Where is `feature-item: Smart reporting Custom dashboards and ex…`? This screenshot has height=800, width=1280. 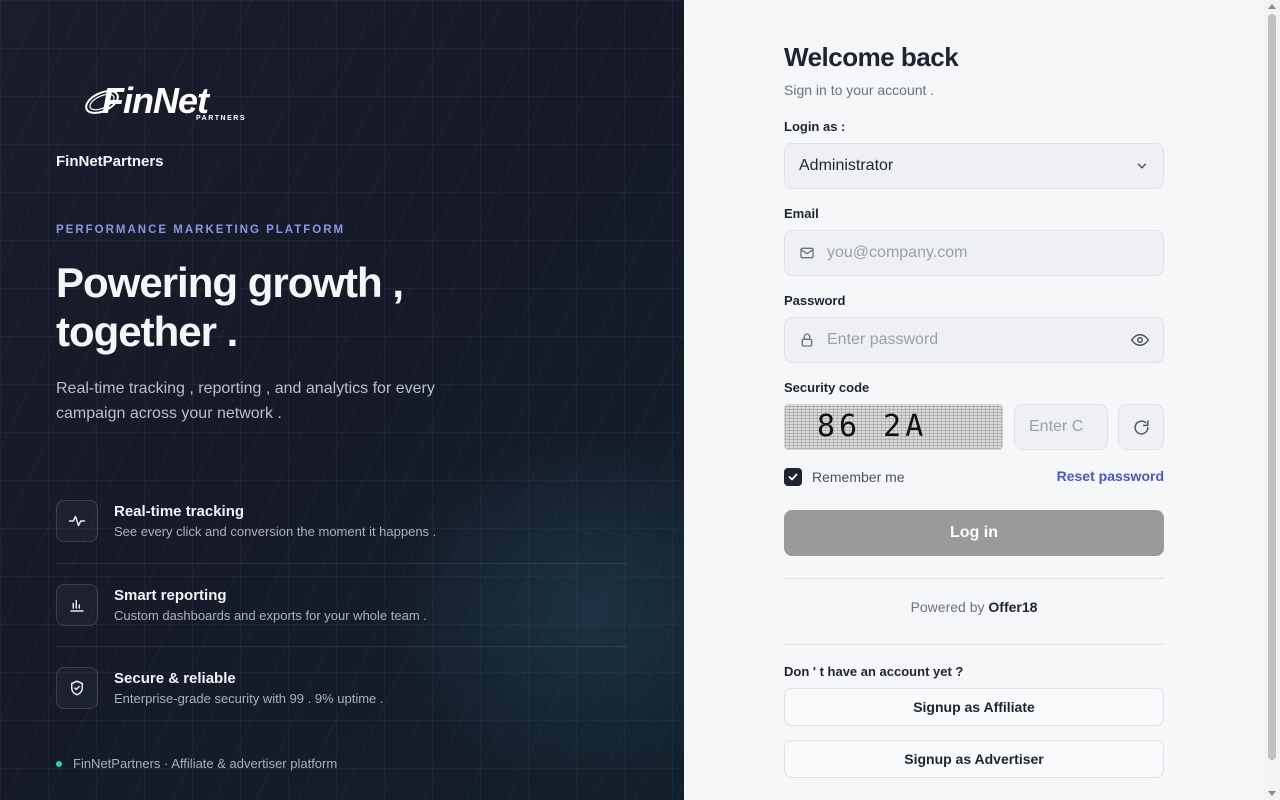
feature-item: Smart reporting Custom dashboards and ex… is located at coordinates (342, 605).